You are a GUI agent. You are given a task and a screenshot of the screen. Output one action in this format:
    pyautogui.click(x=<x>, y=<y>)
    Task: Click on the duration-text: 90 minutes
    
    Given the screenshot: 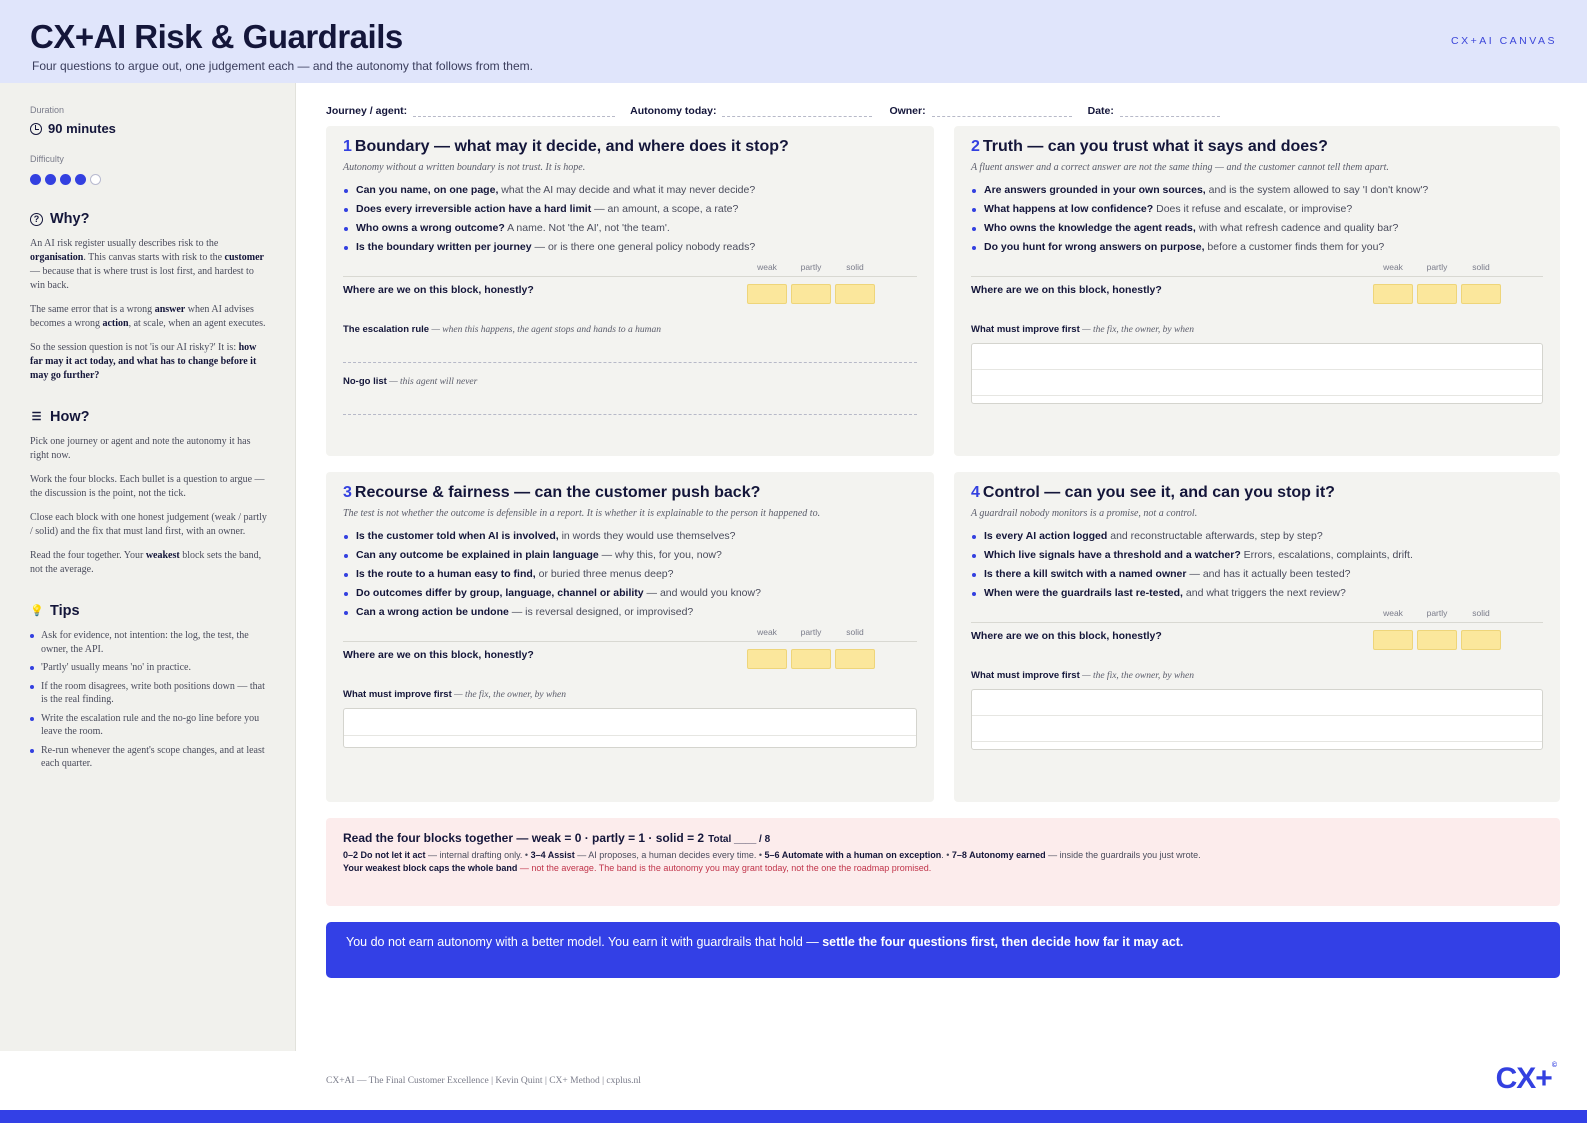 What is the action you would take?
    pyautogui.click(x=82, y=128)
    